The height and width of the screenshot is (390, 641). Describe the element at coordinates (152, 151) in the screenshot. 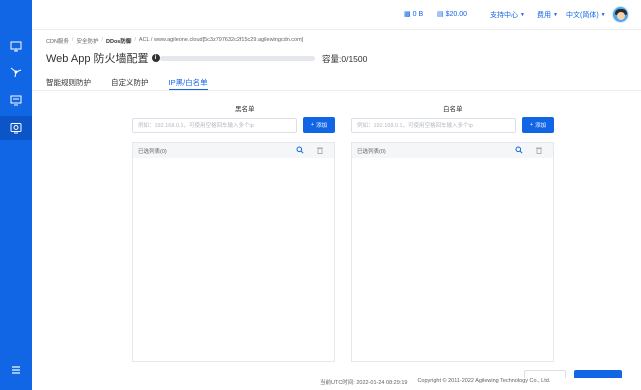

I see `blacklist-selected-count: 已选列表(0)` at that location.